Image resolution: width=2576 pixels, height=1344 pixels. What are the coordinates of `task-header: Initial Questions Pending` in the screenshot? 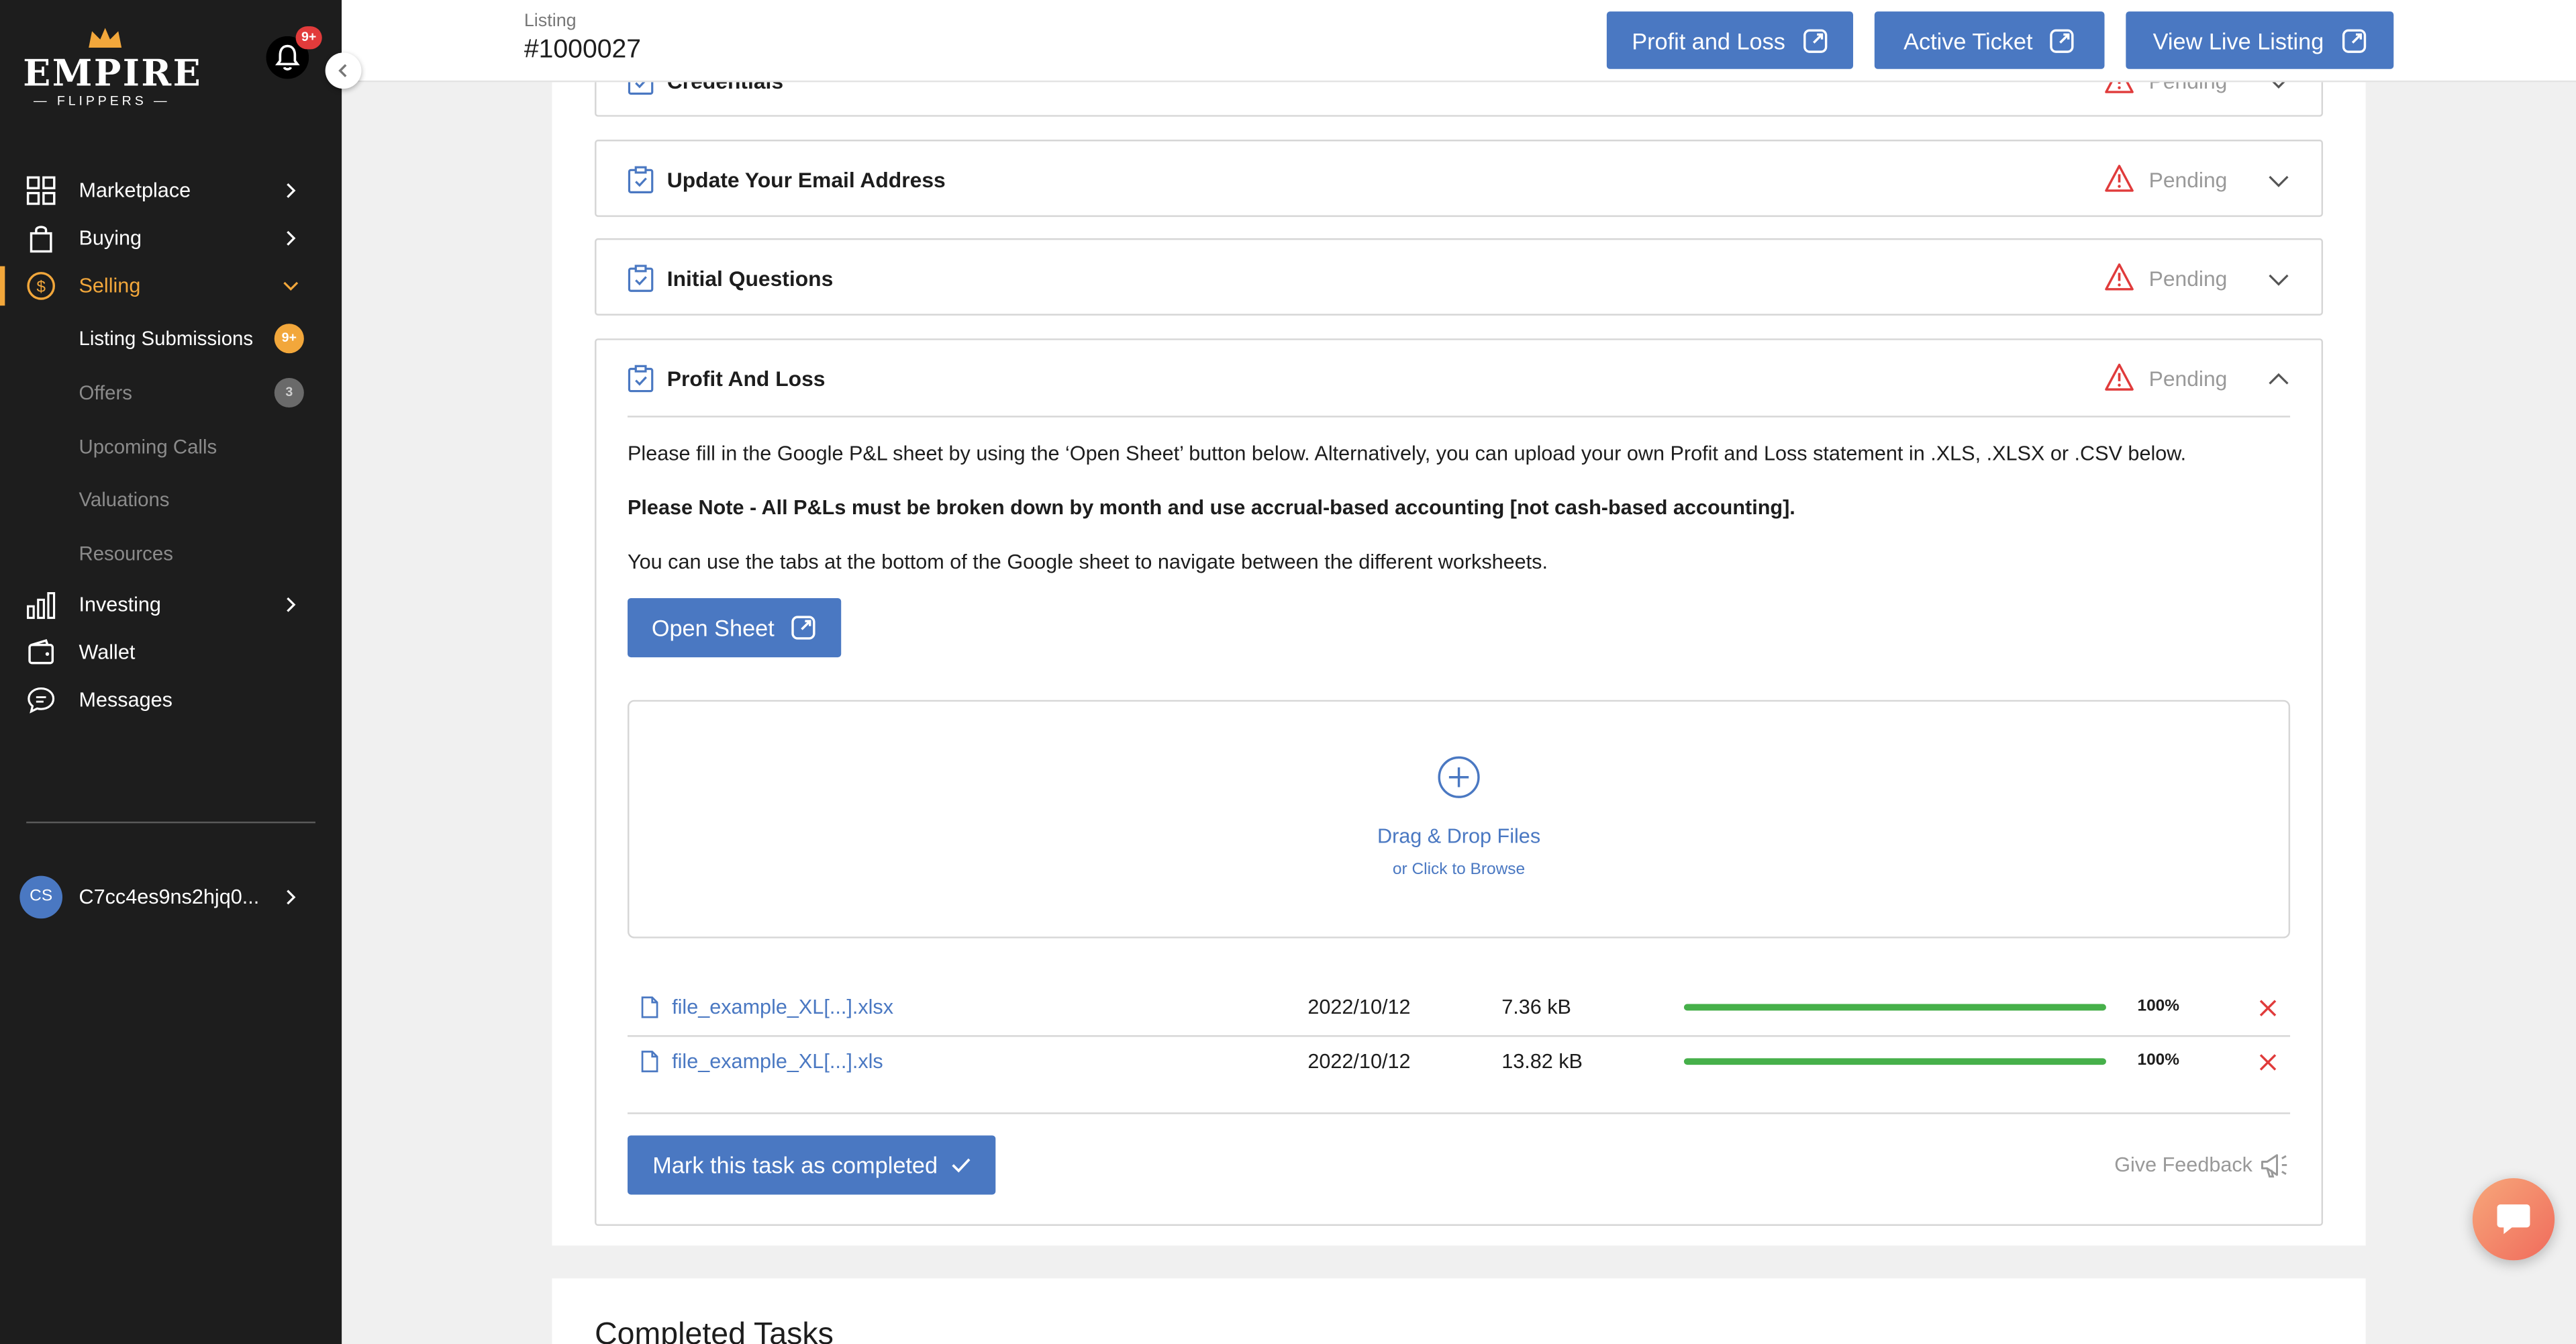 It's located at (1459, 278).